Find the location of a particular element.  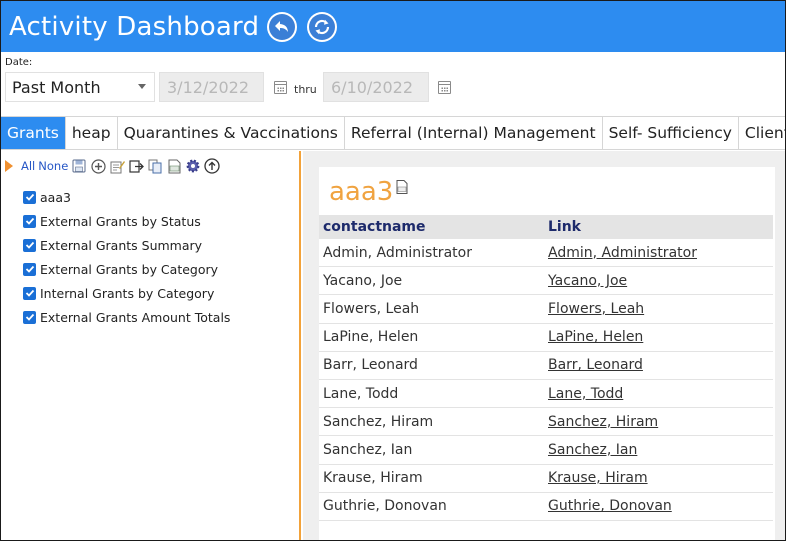

table-row: Lane, Todd Lane, Todd is located at coordinates (546, 394).